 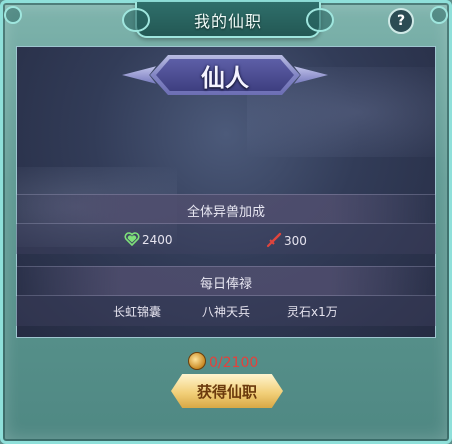 I want to click on salary-item: 灵石x1万, so click(x=312, y=312).